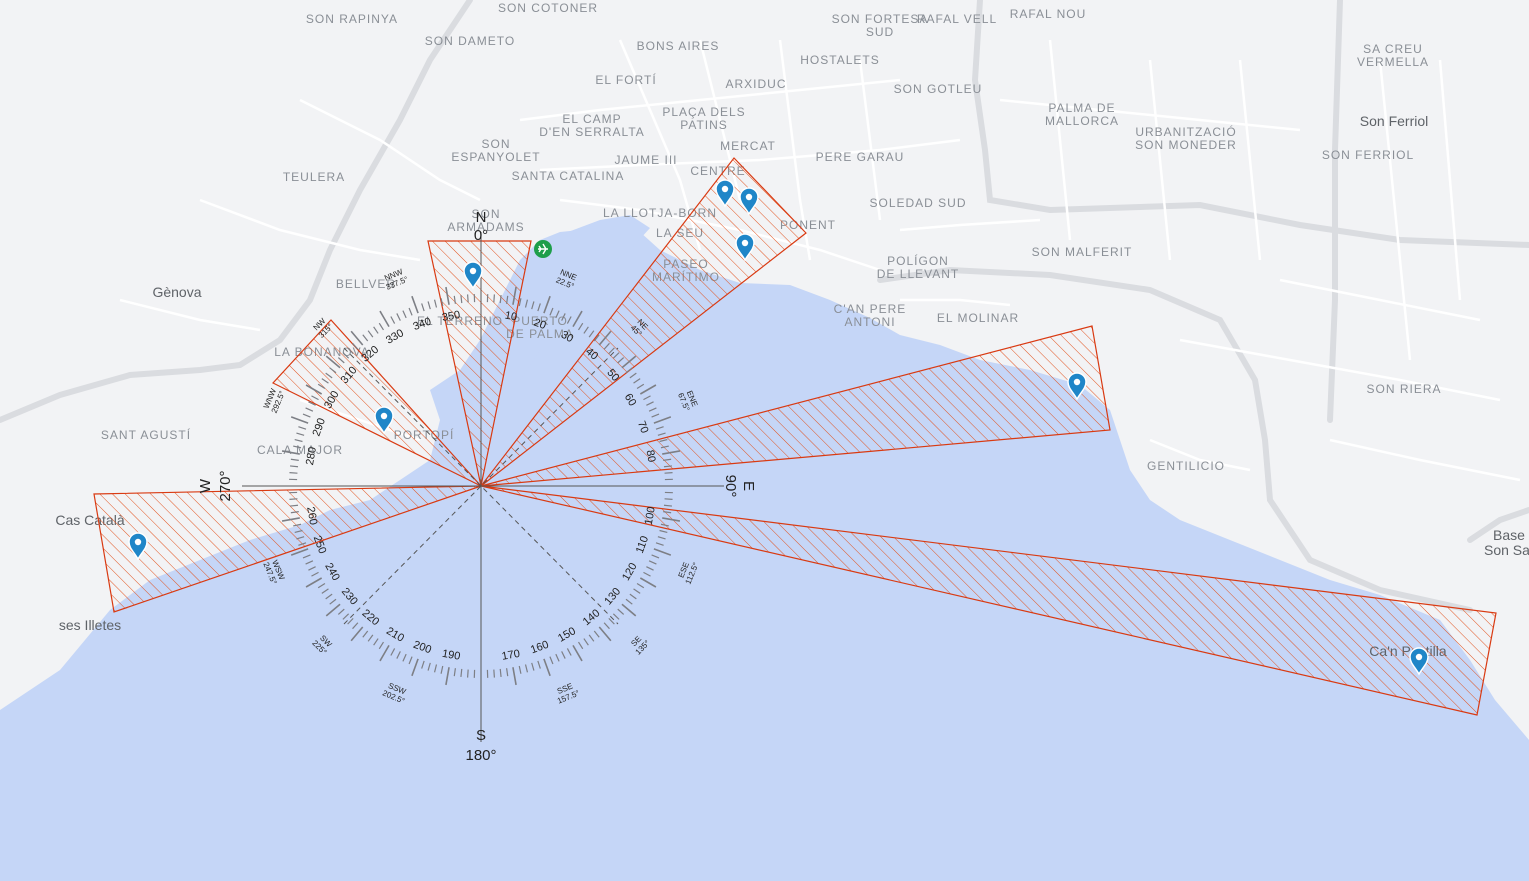  What do you see at coordinates (918, 267) in the screenshot?
I see `district-label-poligon-de-llevant: POLÍGON DE LLEVANT` at bounding box center [918, 267].